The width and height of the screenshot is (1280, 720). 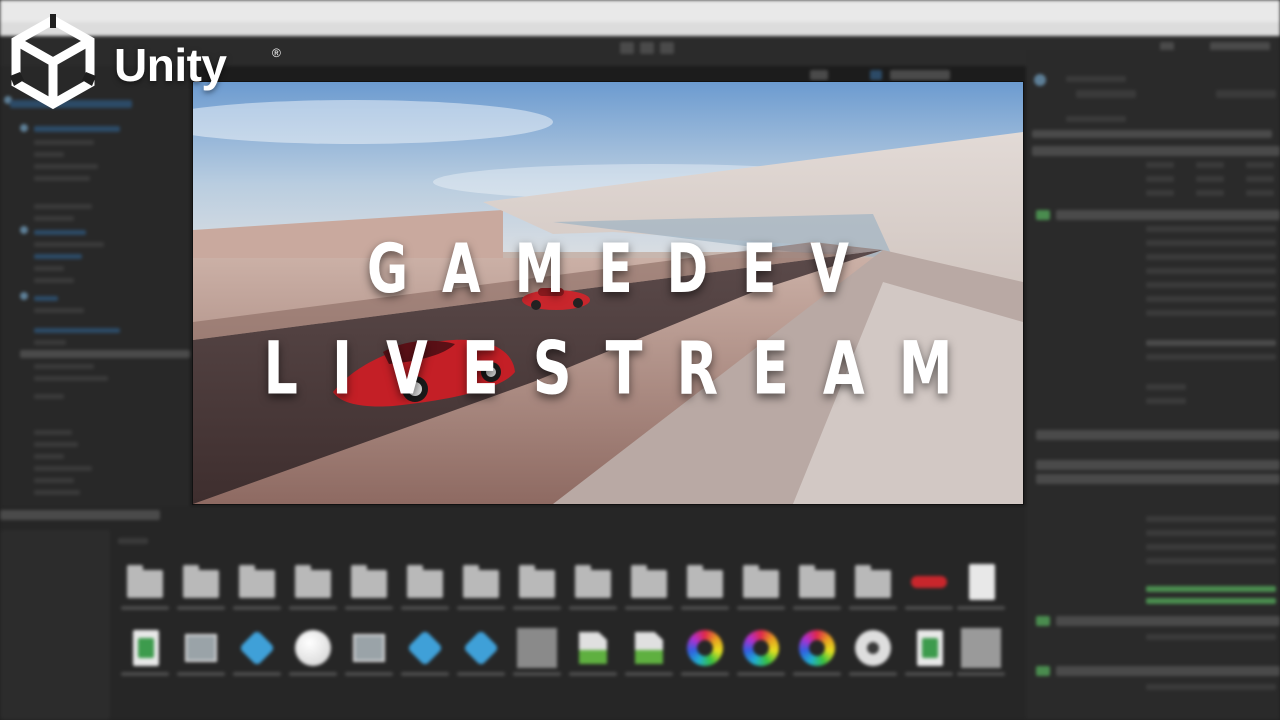 I want to click on gizmo-toggle, so click(x=819, y=75).